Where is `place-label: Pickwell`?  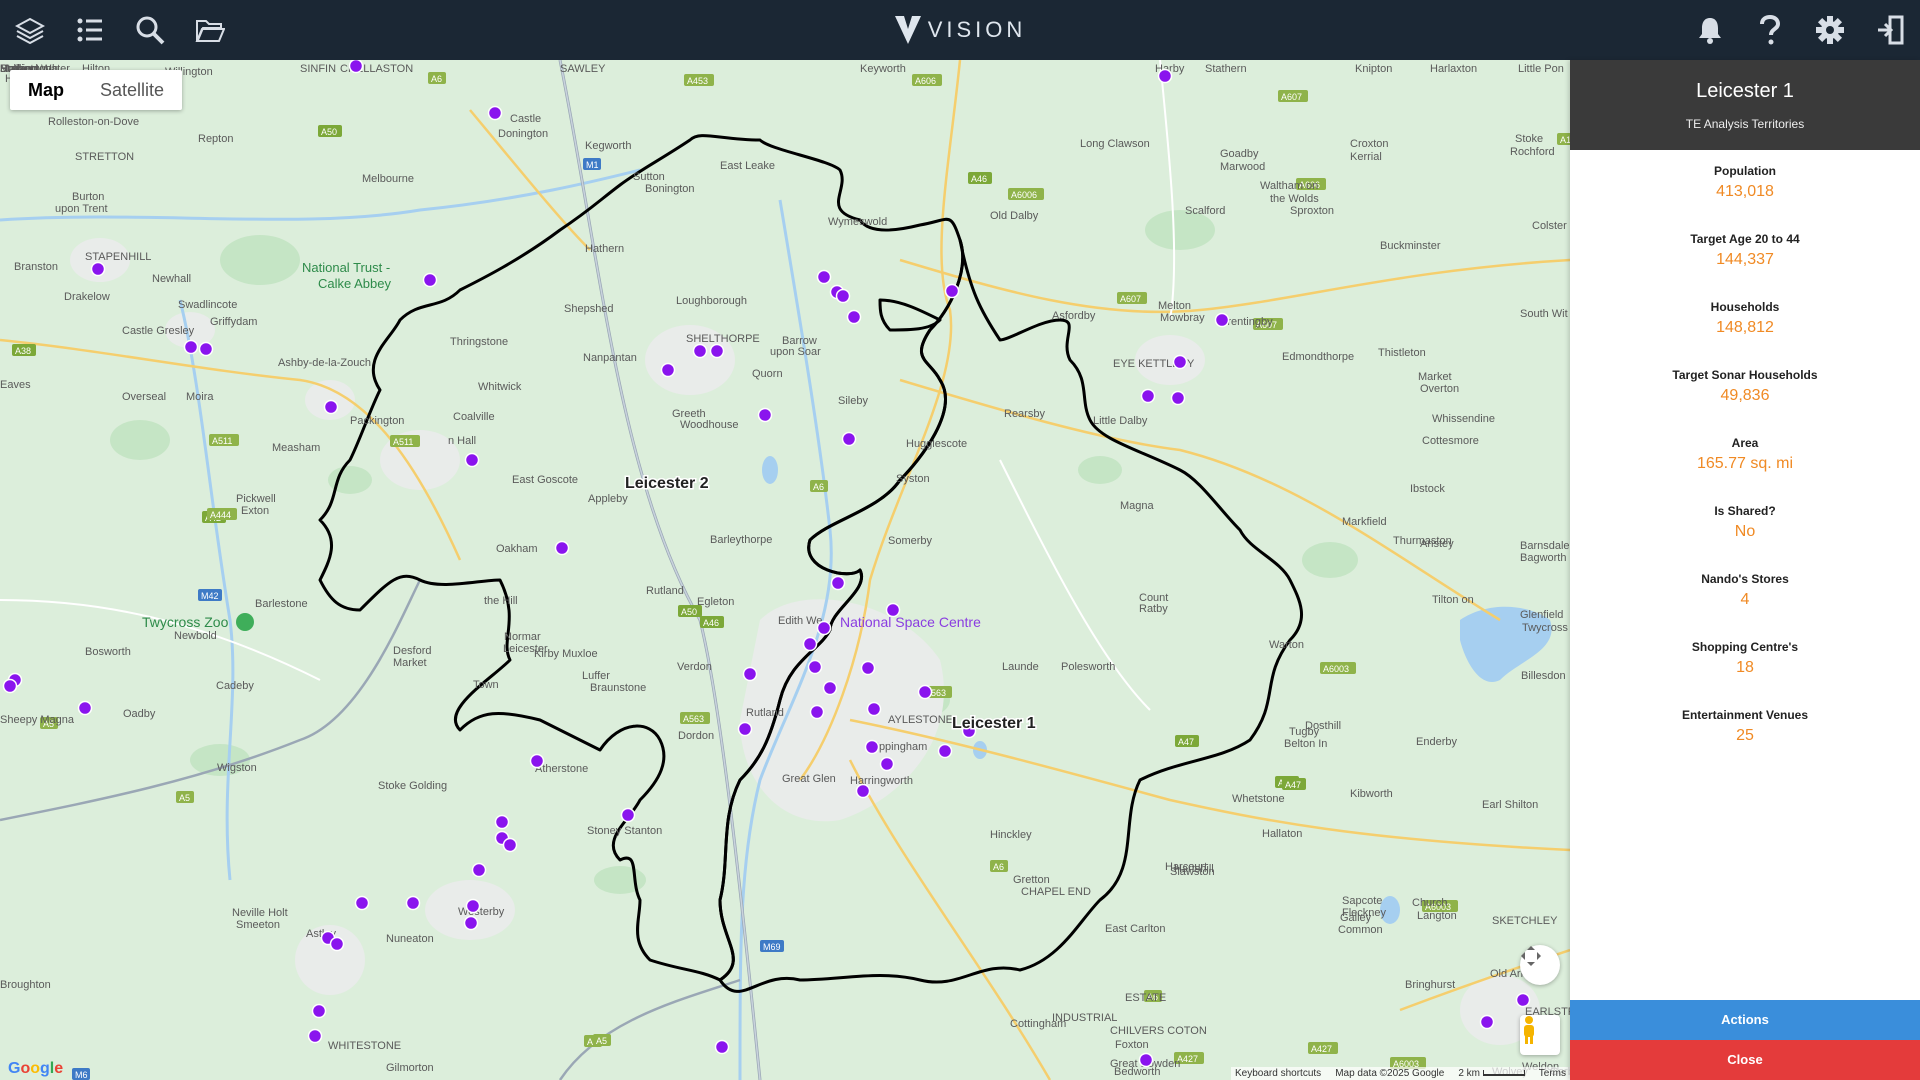 place-label: Pickwell is located at coordinates (256, 499).